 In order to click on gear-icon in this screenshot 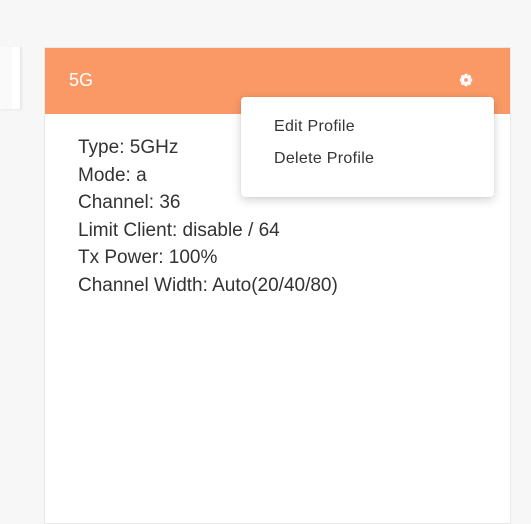, I will do `click(466, 80)`.